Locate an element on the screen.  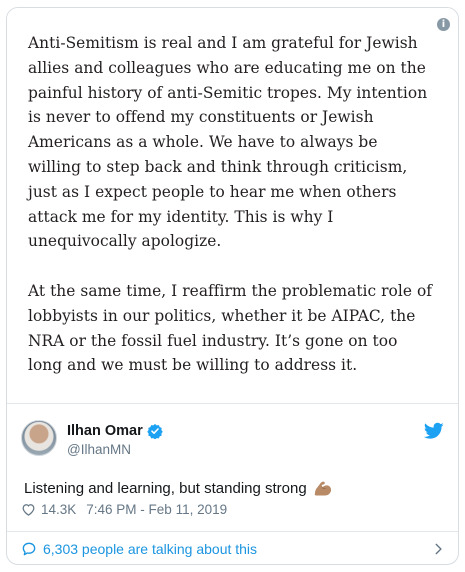
reply-bubble-icon is located at coordinates (29, 549).